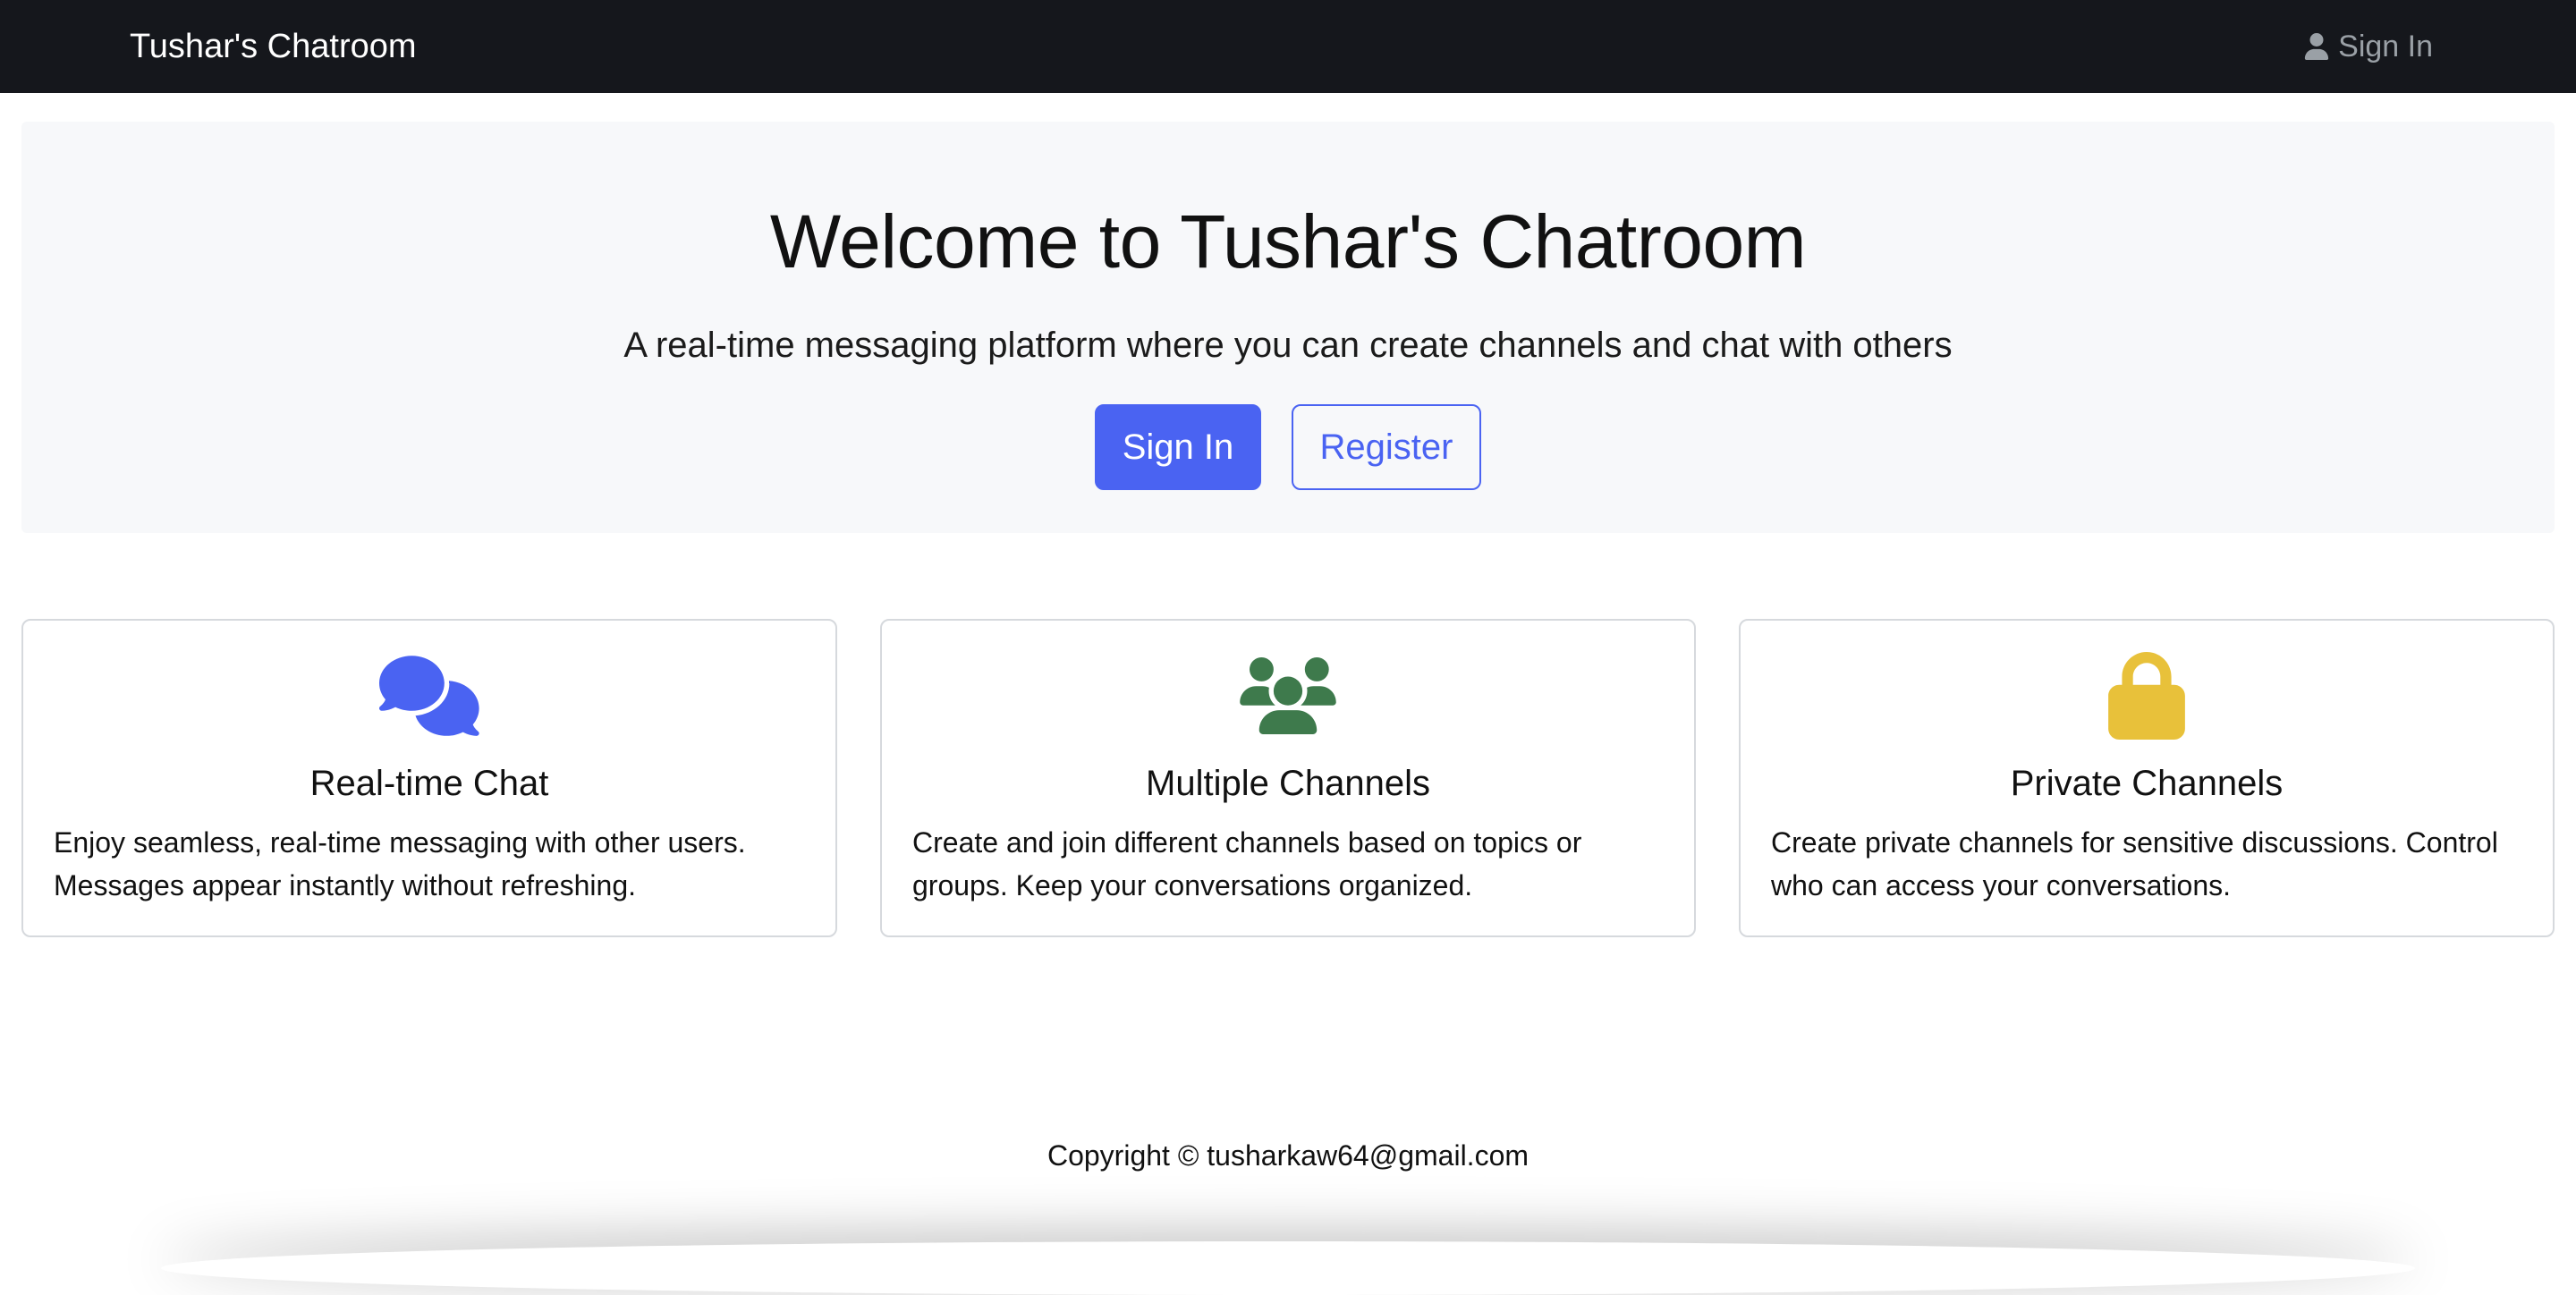 This screenshot has width=2576, height=1295. What do you see at coordinates (1288, 696) in the screenshot?
I see `users-icon` at bounding box center [1288, 696].